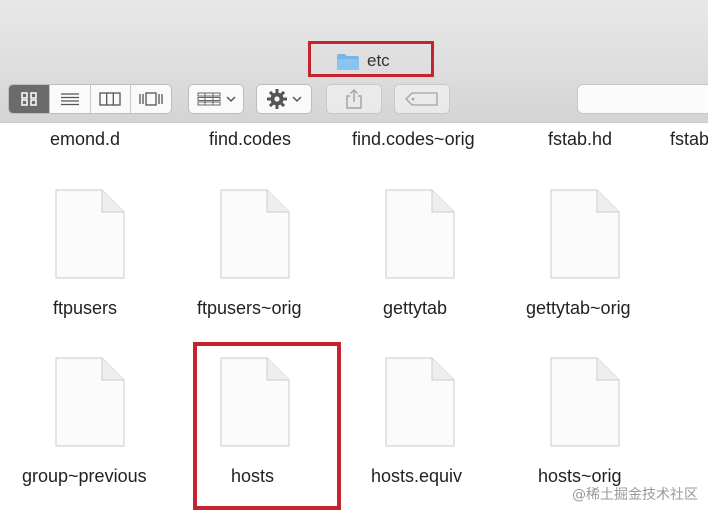 This screenshot has width=708, height=516. What do you see at coordinates (250, 139) in the screenshot?
I see `file-label: find.codes` at bounding box center [250, 139].